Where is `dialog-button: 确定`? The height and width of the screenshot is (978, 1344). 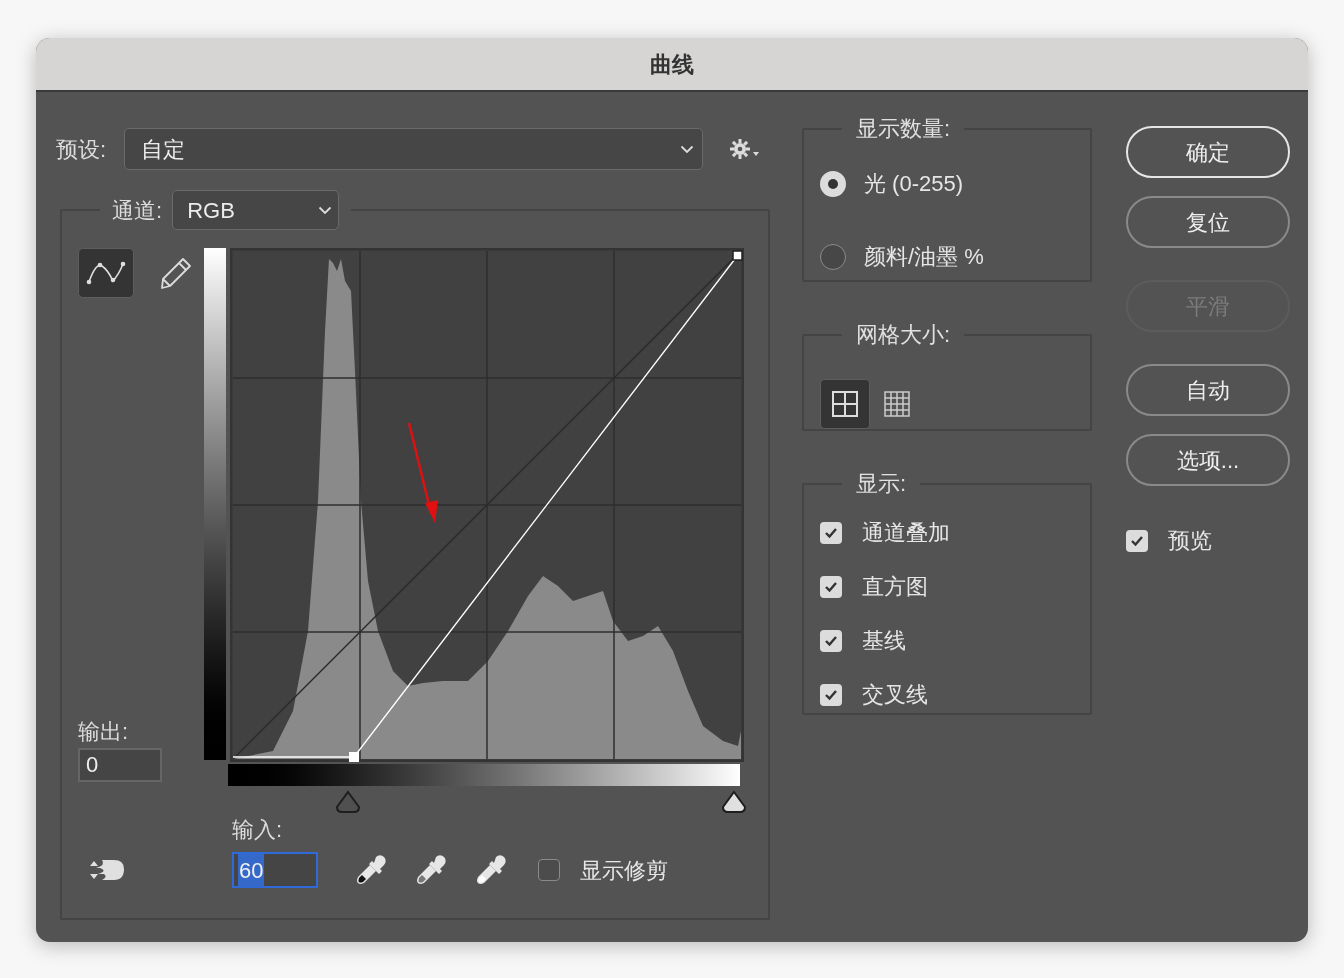
dialog-button: 确定 is located at coordinates (1208, 152).